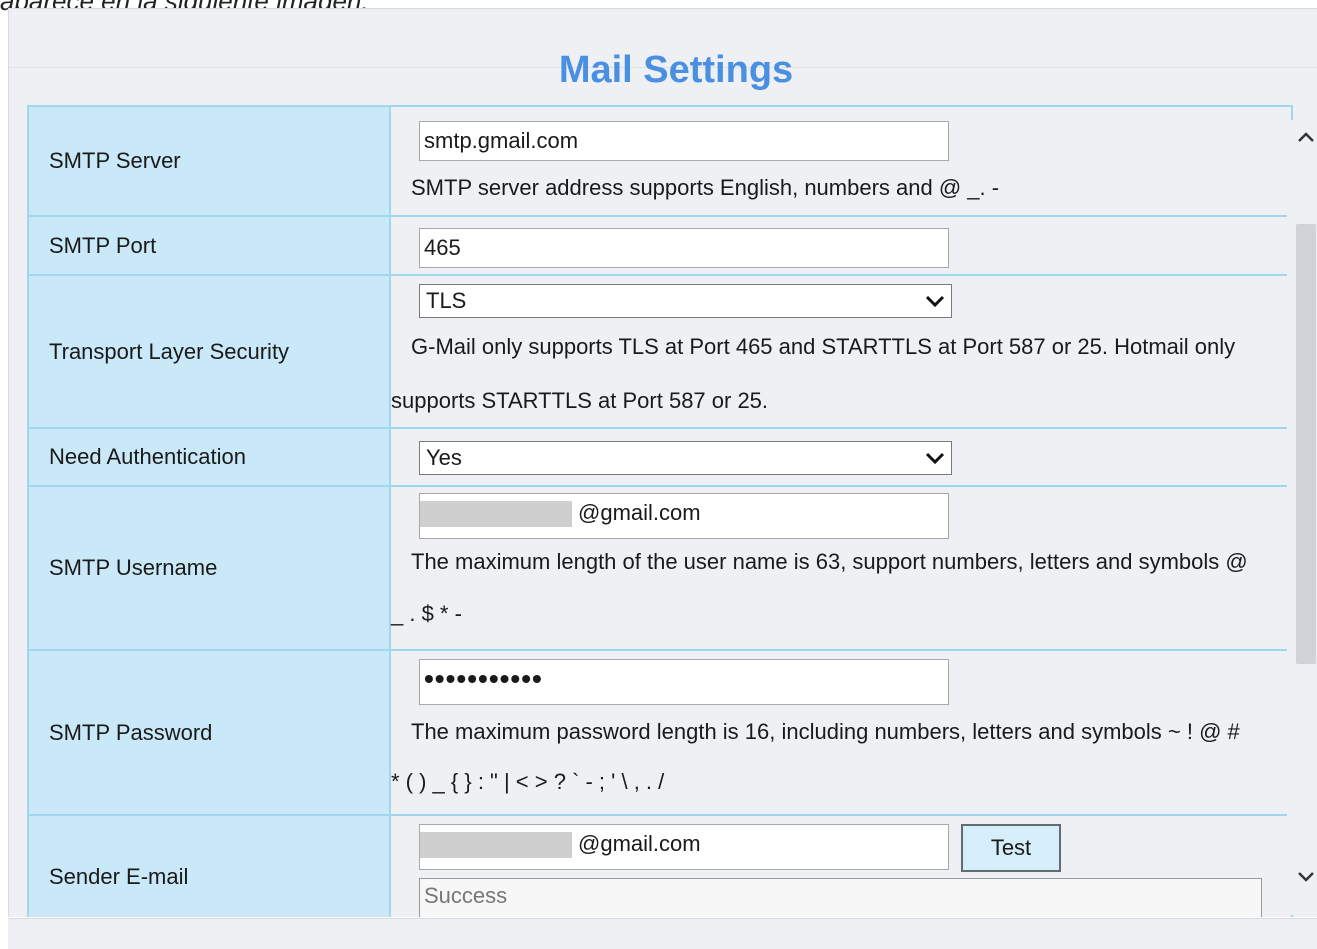  I want to click on scrollbar-thumb, so click(1306, 444).